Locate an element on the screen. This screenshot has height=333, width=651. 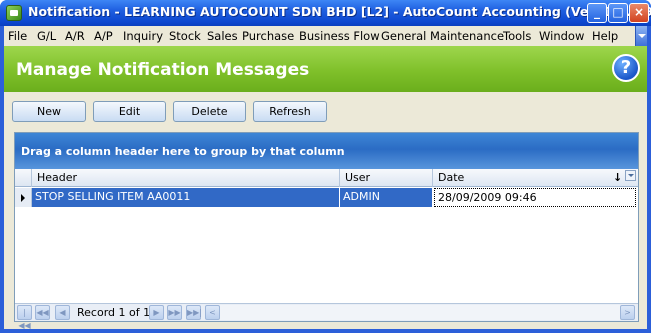
menu-tools: Tools is located at coordinates (517, 36).